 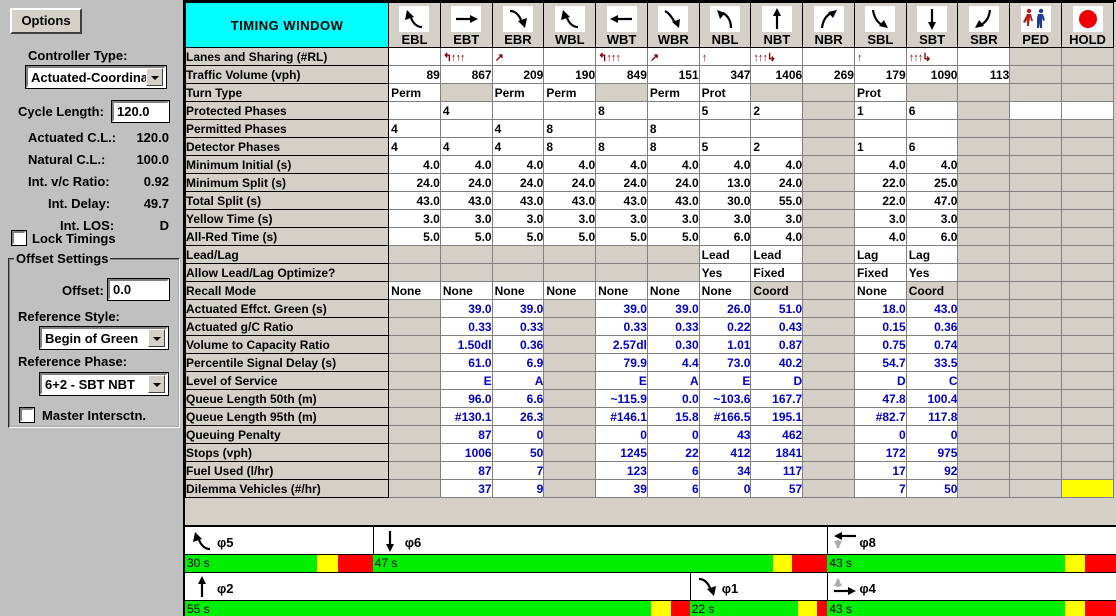 I want to click on lock-timings-checkbox, so click(x=19, y=238).